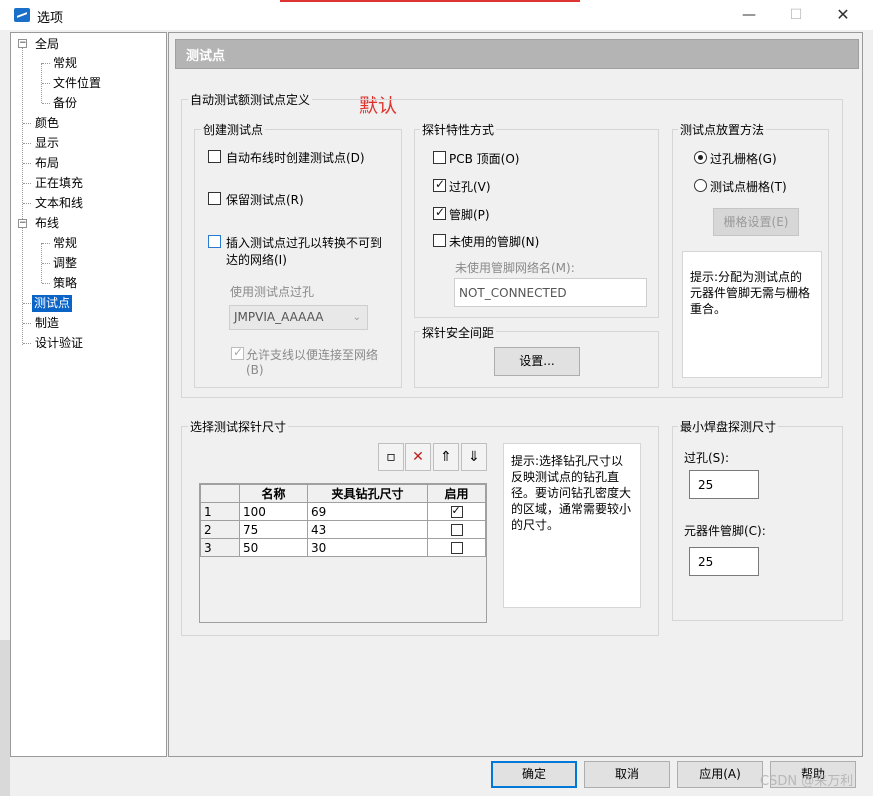 This screenshot has width=873, height=796. What do you see at coordinates (458, 129) in the screenshot?
I see `probe-method-group-label: 探针特性方式` at bounding box center [458, 129].